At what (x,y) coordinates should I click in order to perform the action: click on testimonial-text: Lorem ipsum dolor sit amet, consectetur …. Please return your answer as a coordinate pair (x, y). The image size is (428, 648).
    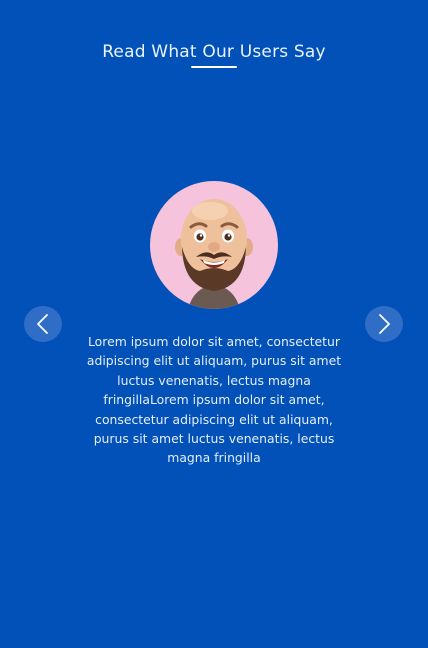
    Looking at the image, I should click on (214, 400).